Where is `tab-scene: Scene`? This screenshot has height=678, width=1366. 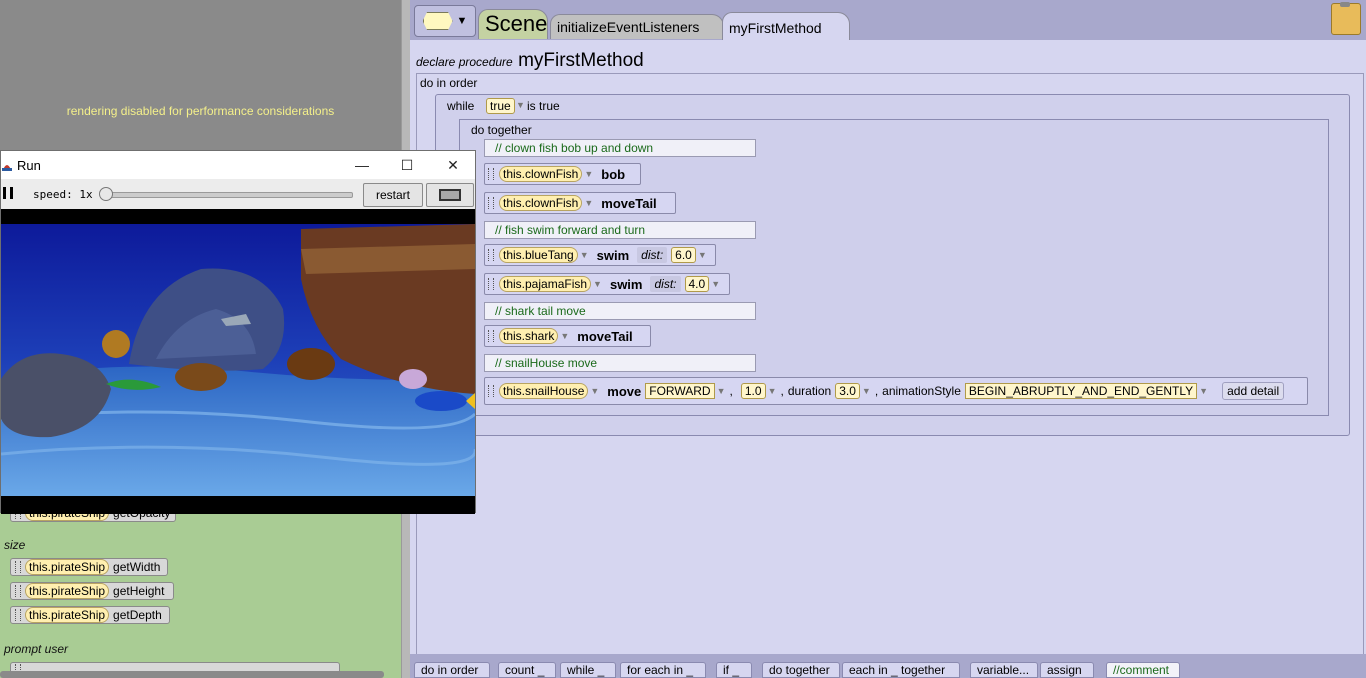
tab-scene: Scene is located at coordinates (513, 24).